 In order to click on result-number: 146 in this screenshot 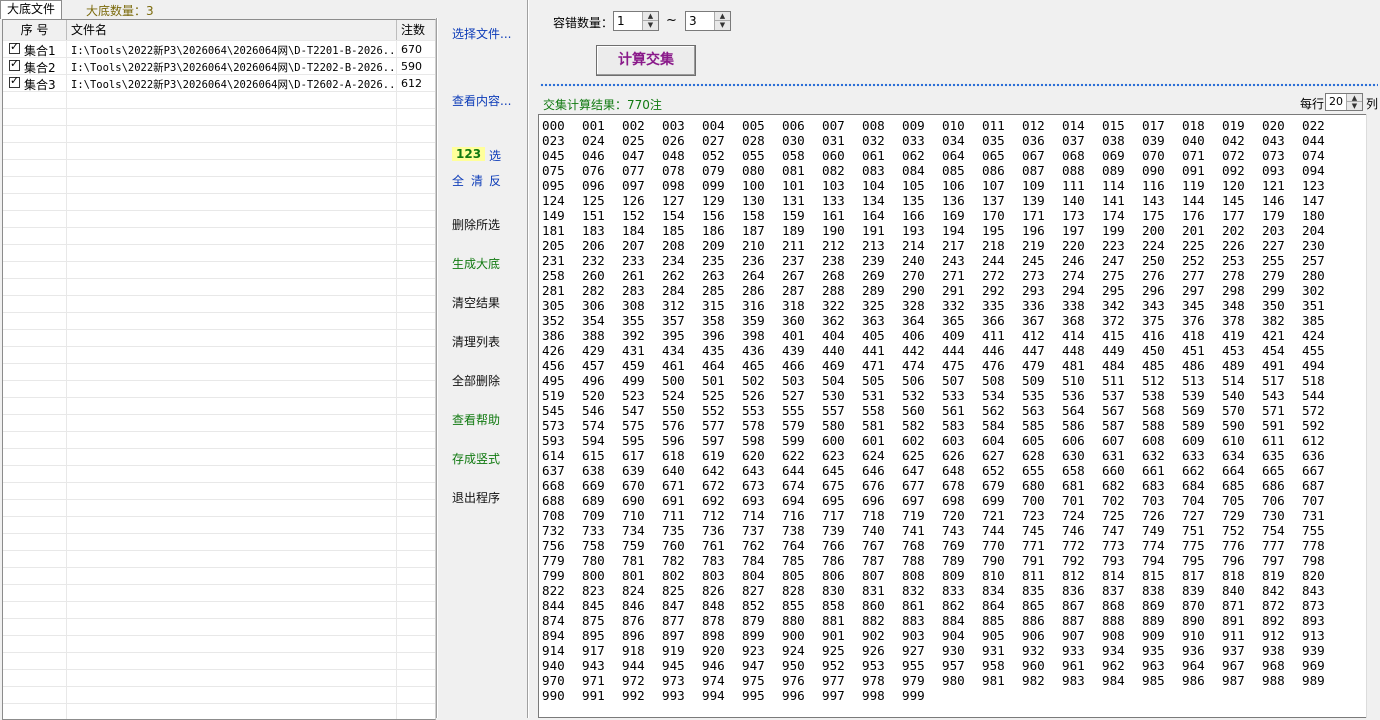, I will do `click(1273, 200)`.